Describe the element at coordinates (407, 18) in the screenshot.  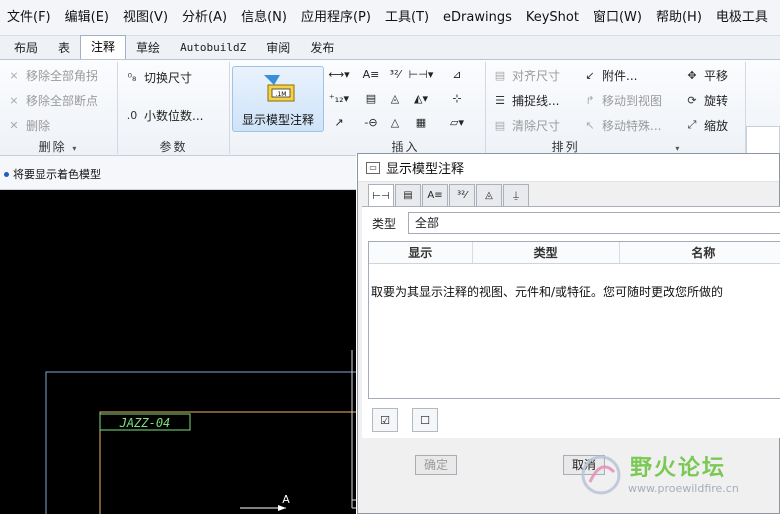
I see `menu-item-6: 工具(T)` at that location.